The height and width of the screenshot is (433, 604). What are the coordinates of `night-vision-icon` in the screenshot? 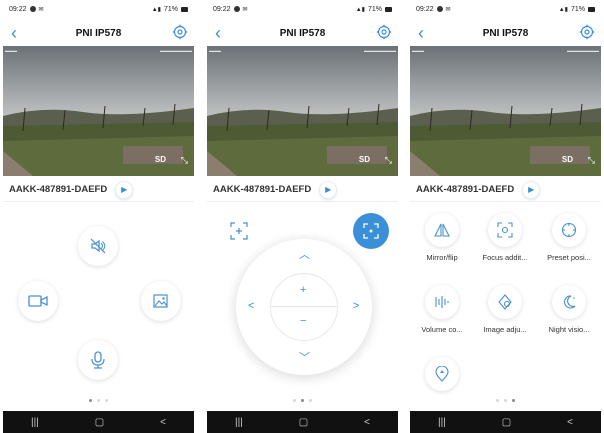 It's located at (569, 302).